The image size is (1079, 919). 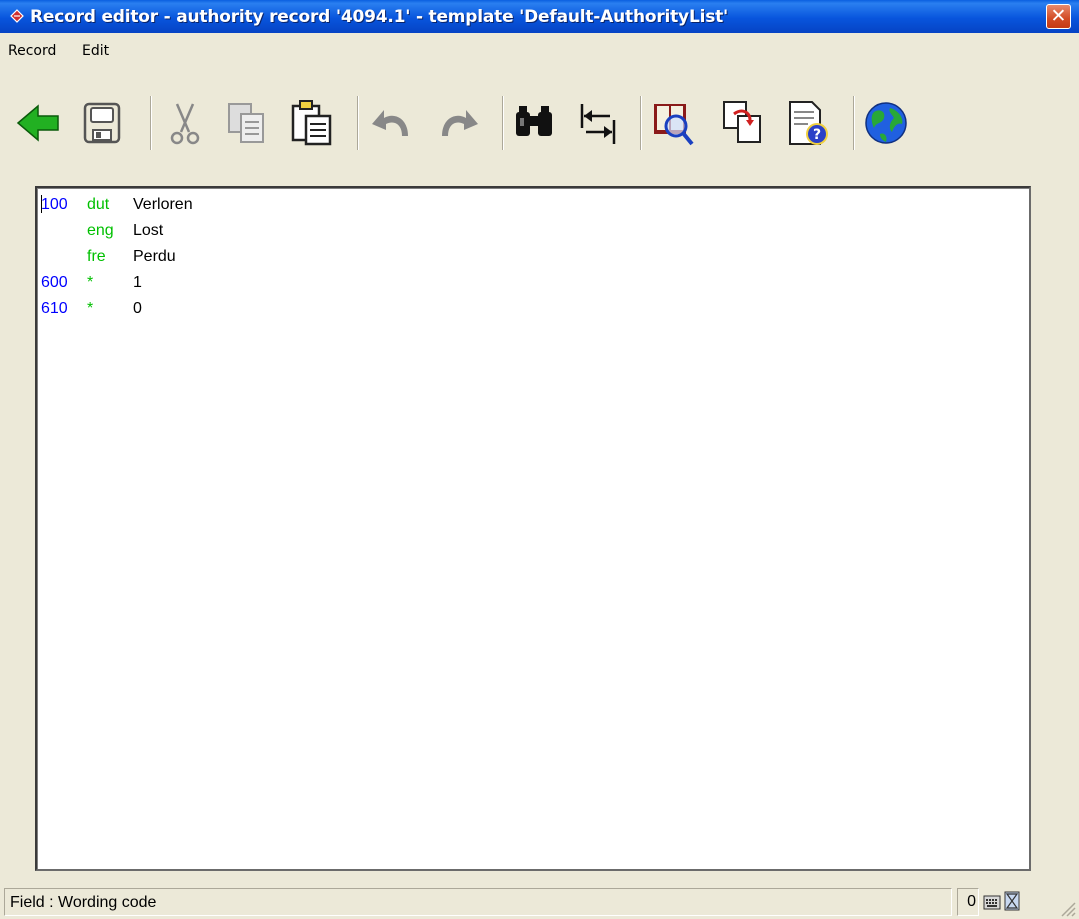 I want to click on language-code: dut, so click(x=98, y=204).